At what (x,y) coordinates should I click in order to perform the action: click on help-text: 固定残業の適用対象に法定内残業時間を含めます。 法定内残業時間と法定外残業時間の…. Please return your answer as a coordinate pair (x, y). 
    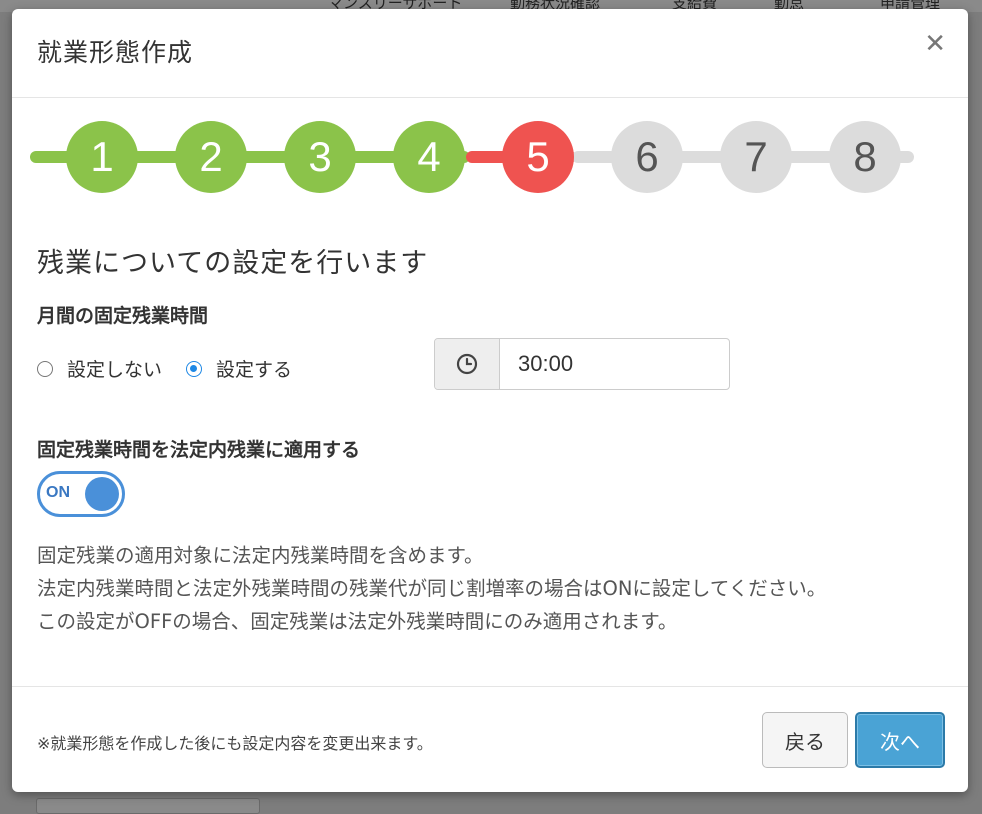
    Looking at the image, I should click on (431, 588).